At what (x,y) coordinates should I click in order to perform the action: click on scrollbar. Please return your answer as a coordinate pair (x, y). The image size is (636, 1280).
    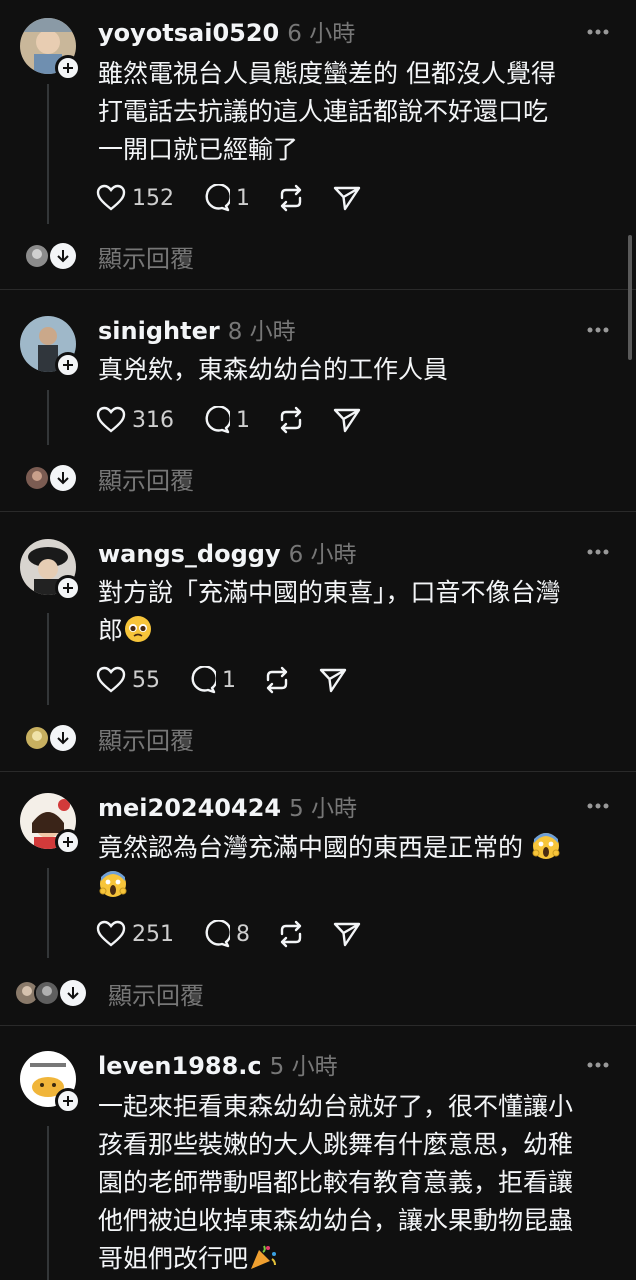
    Looking at the image, I should click on (630, 297).